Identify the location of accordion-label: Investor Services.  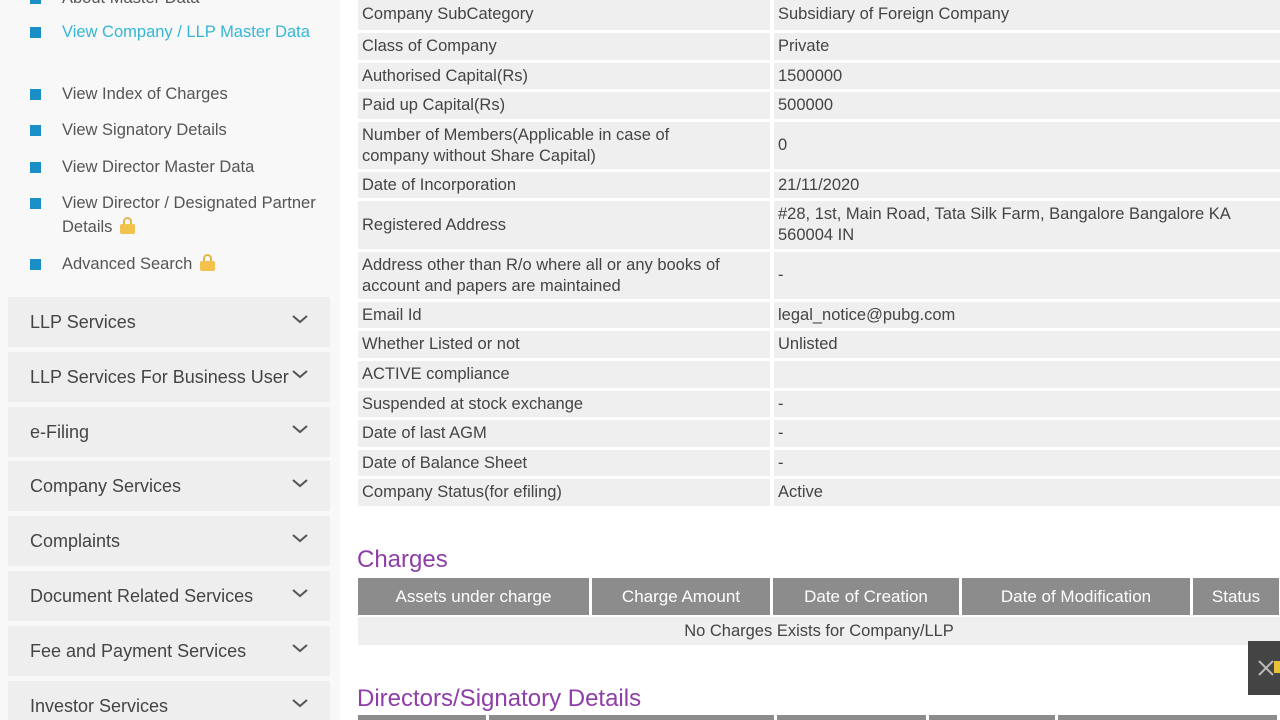
(99, 705).